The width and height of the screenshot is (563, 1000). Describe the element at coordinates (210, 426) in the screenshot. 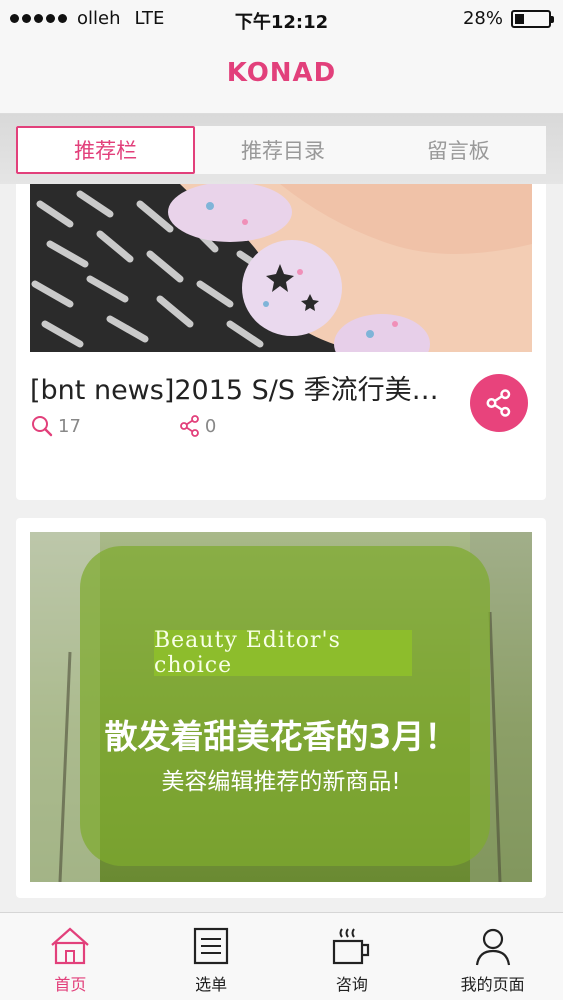

I see `shares-count: 0` at that location.